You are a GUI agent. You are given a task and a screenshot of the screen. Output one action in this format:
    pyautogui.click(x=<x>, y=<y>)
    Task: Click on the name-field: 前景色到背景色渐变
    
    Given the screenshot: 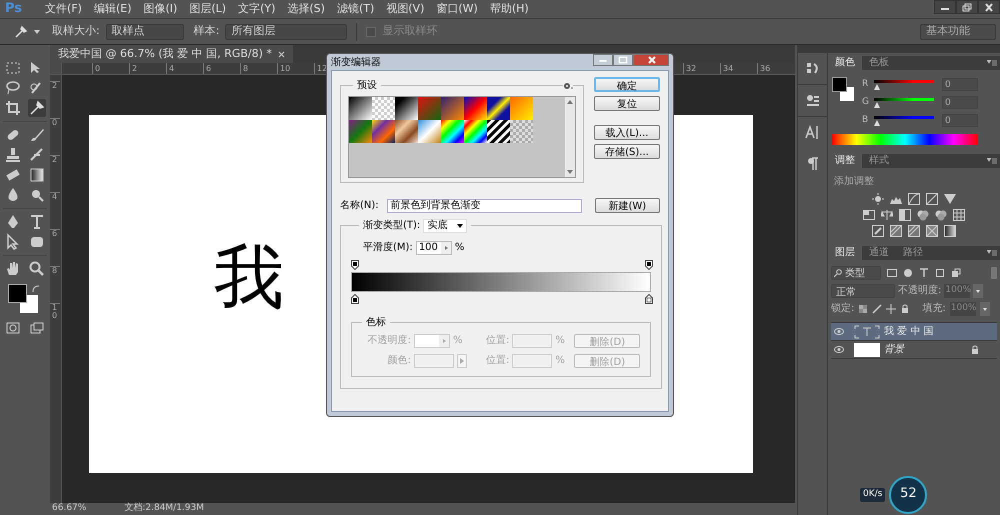 What is the action you would take?
    pyautogui.click(x=484, y=205)
    